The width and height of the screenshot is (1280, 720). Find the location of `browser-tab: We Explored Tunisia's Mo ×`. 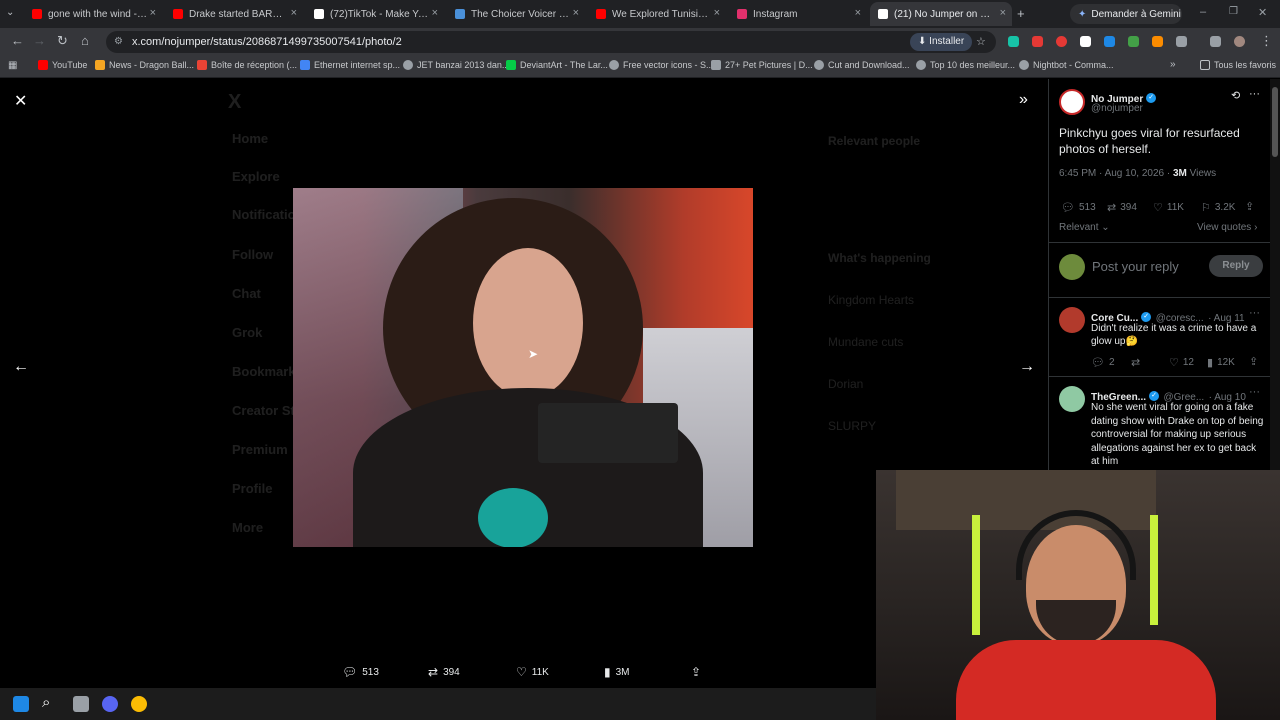

browser-tab: We Explored Tunisia's Mo × is located at coordinates (657, 14).